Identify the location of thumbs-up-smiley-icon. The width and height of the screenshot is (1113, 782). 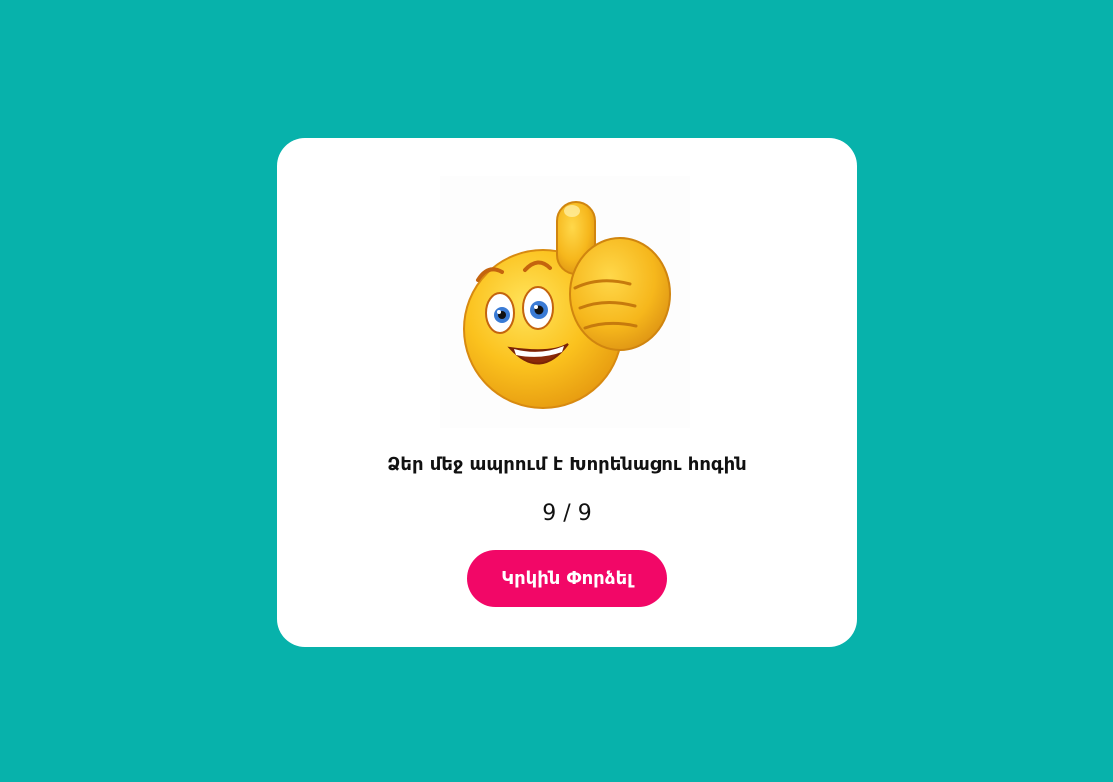
(565, 302).